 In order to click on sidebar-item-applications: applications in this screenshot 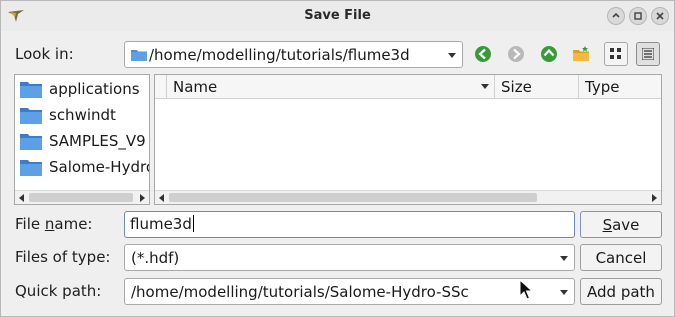, I will do `click(84, 89)`.